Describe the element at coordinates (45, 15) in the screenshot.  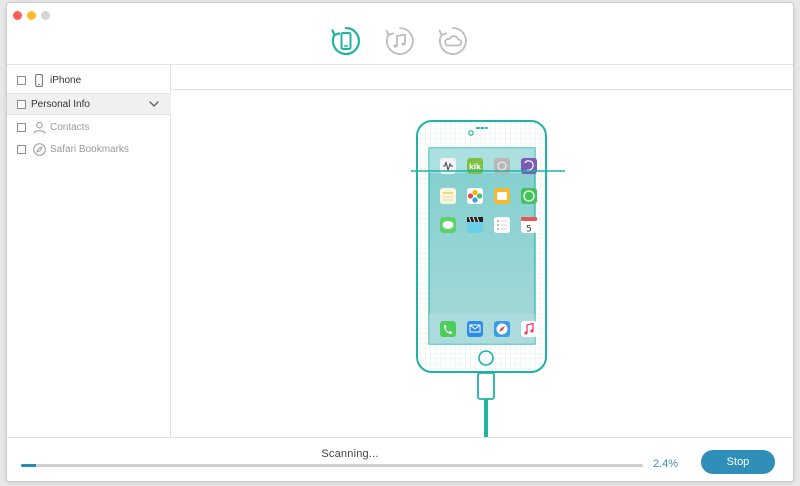
I see `zoom-window-button` at that location.